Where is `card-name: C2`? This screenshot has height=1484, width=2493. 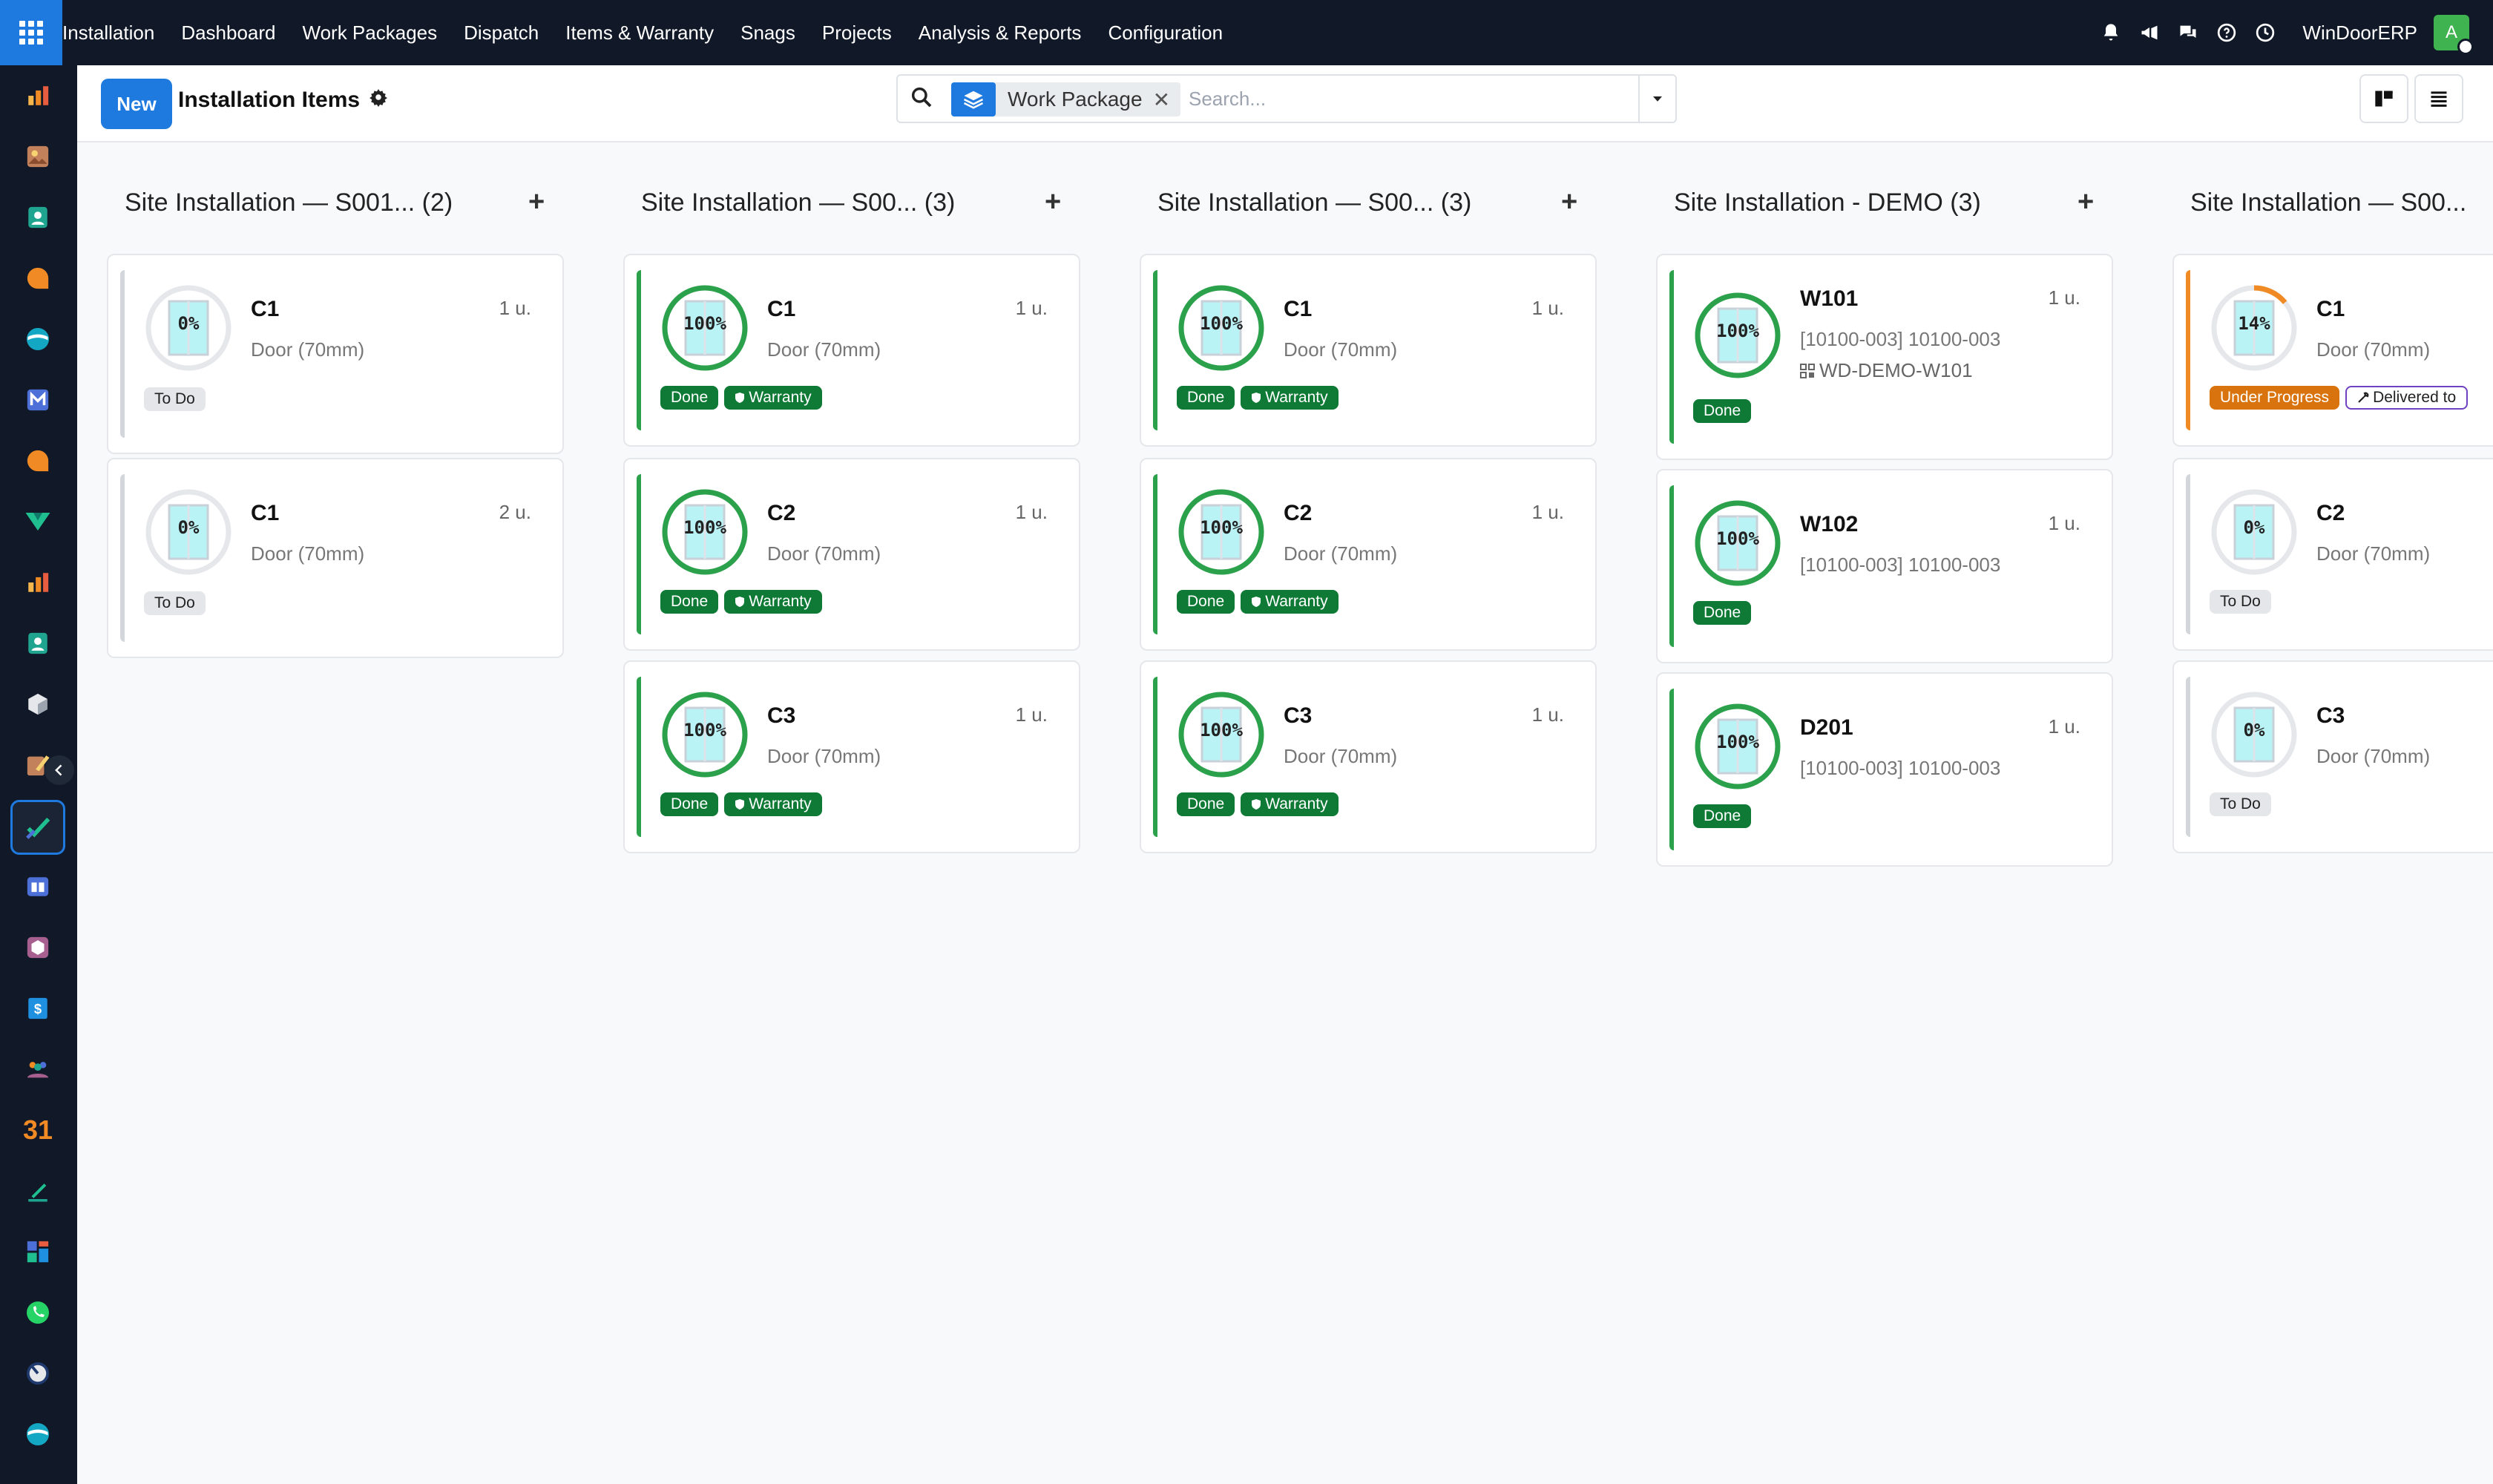 card-name: C2 is located at coordinates (1298, 513).